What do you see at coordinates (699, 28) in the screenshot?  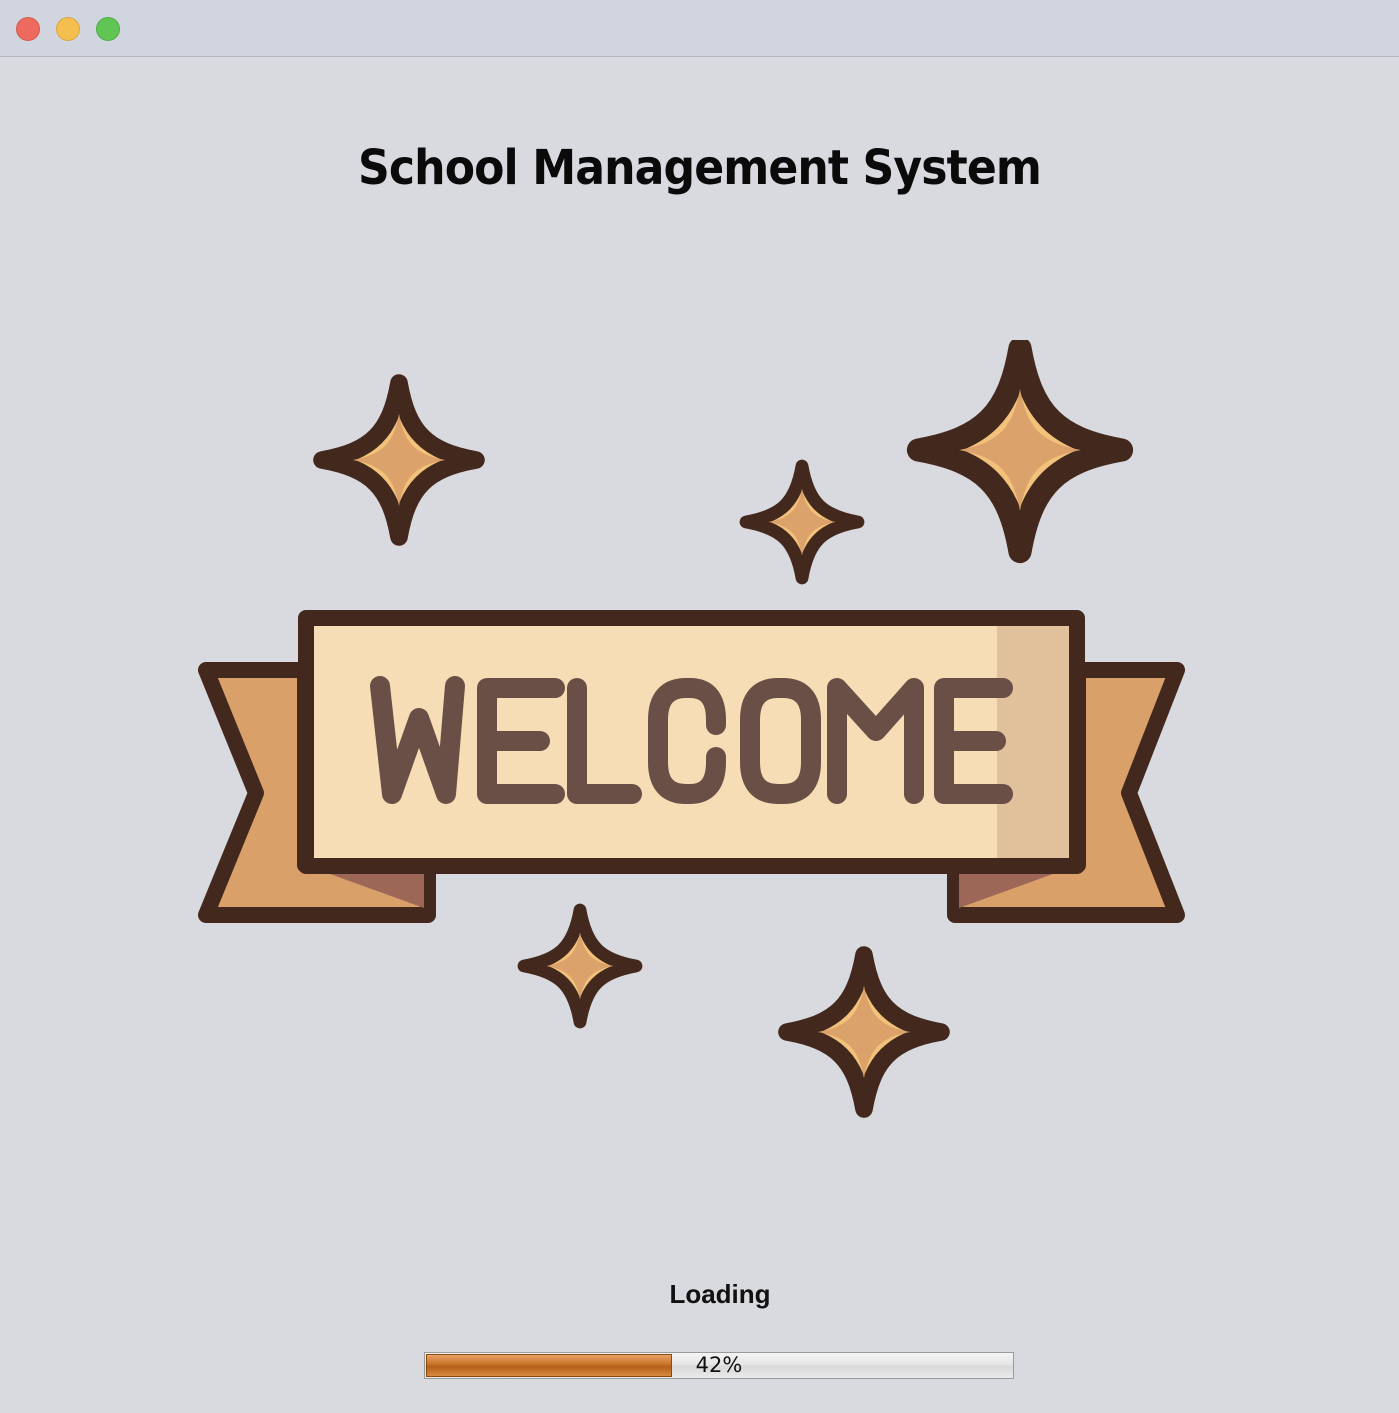 I see `title-bar` at bounding box center [699, 28].